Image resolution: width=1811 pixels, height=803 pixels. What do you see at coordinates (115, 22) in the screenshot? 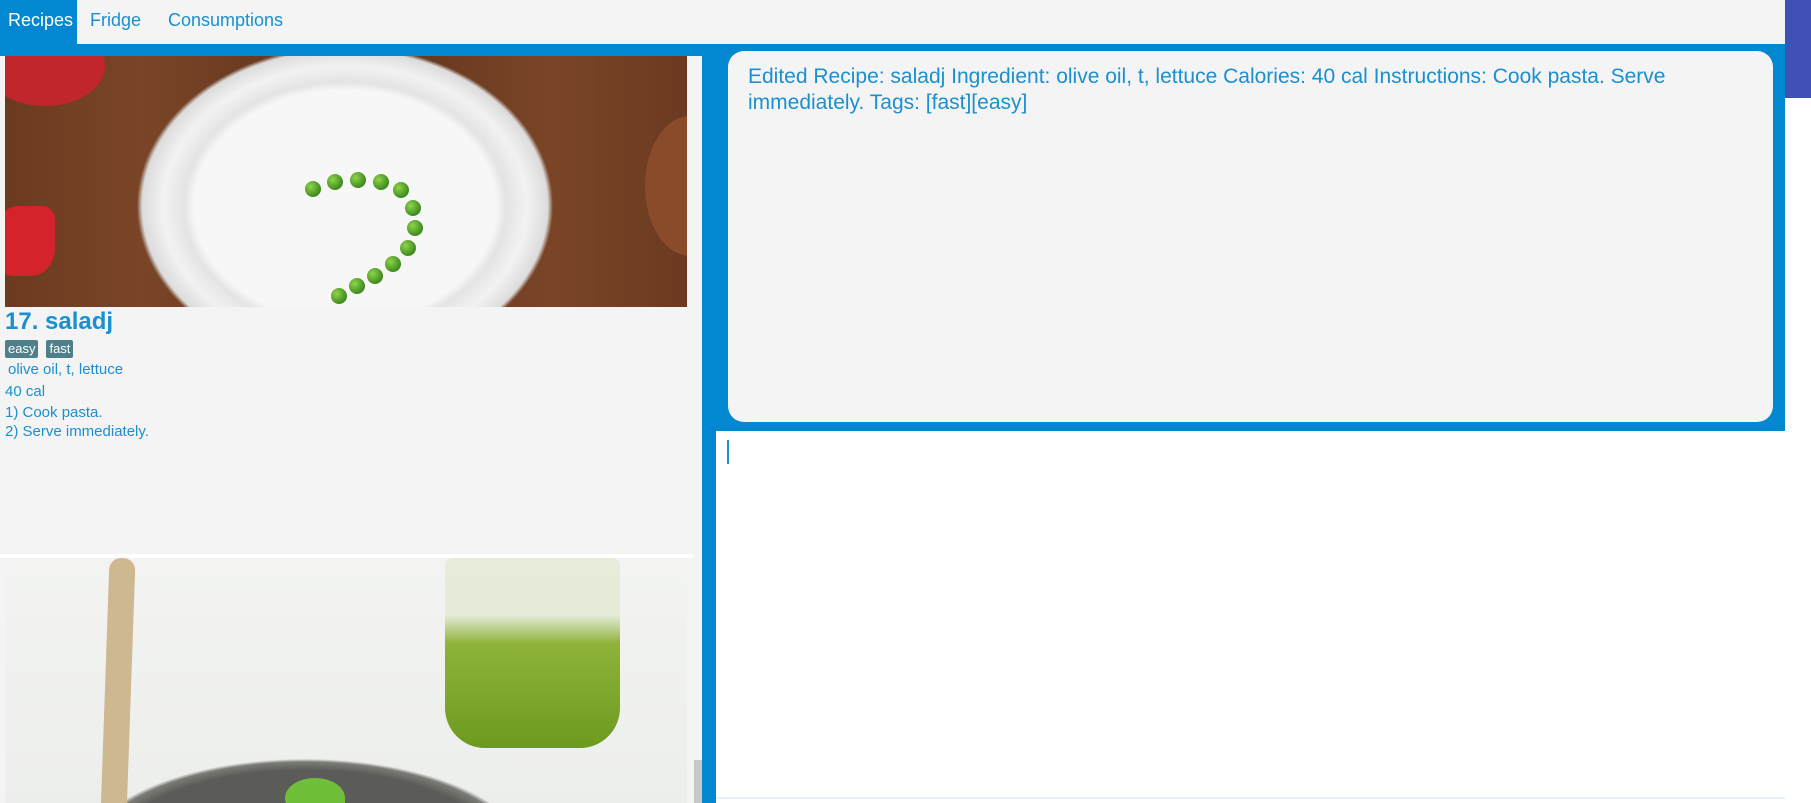
I see `tab-fridge: Fridge` at bounding box center [115, 22].